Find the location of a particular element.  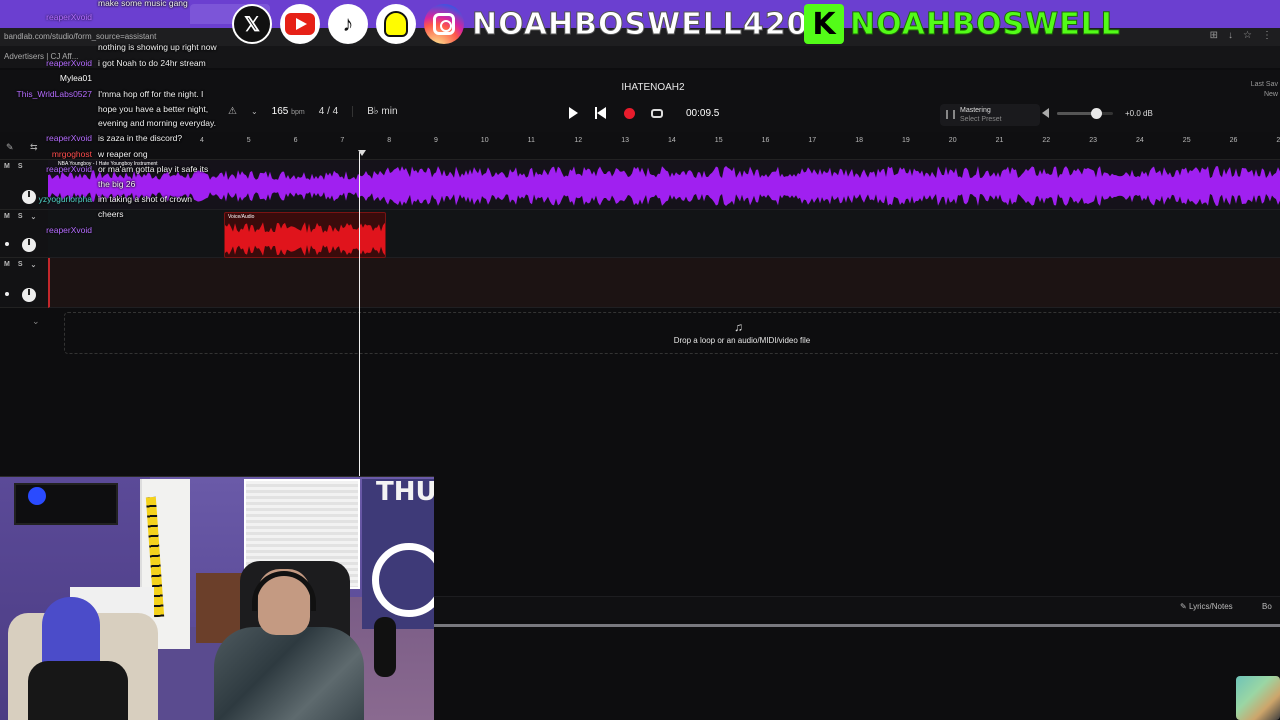

chat-username: Mylea01 is located at coordinates (46, 78).